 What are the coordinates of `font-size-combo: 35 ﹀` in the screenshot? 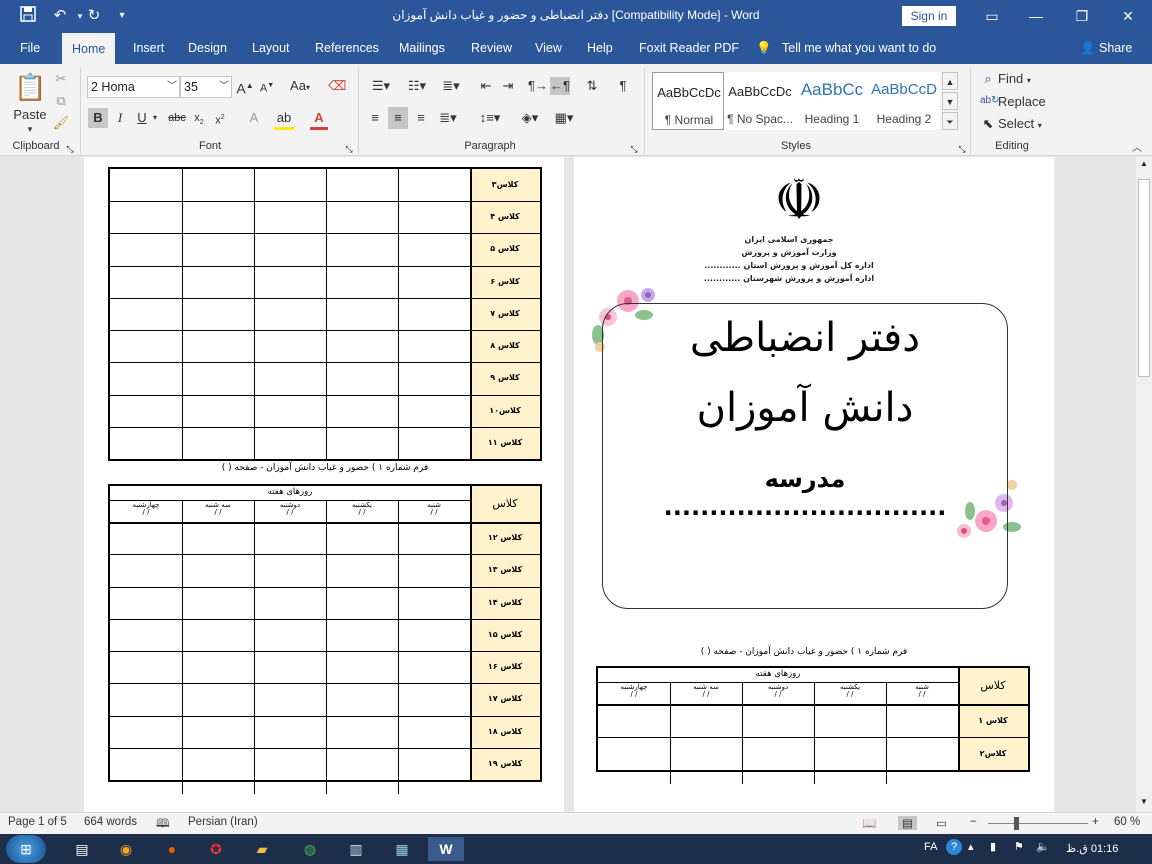 It's located at (206, 87).